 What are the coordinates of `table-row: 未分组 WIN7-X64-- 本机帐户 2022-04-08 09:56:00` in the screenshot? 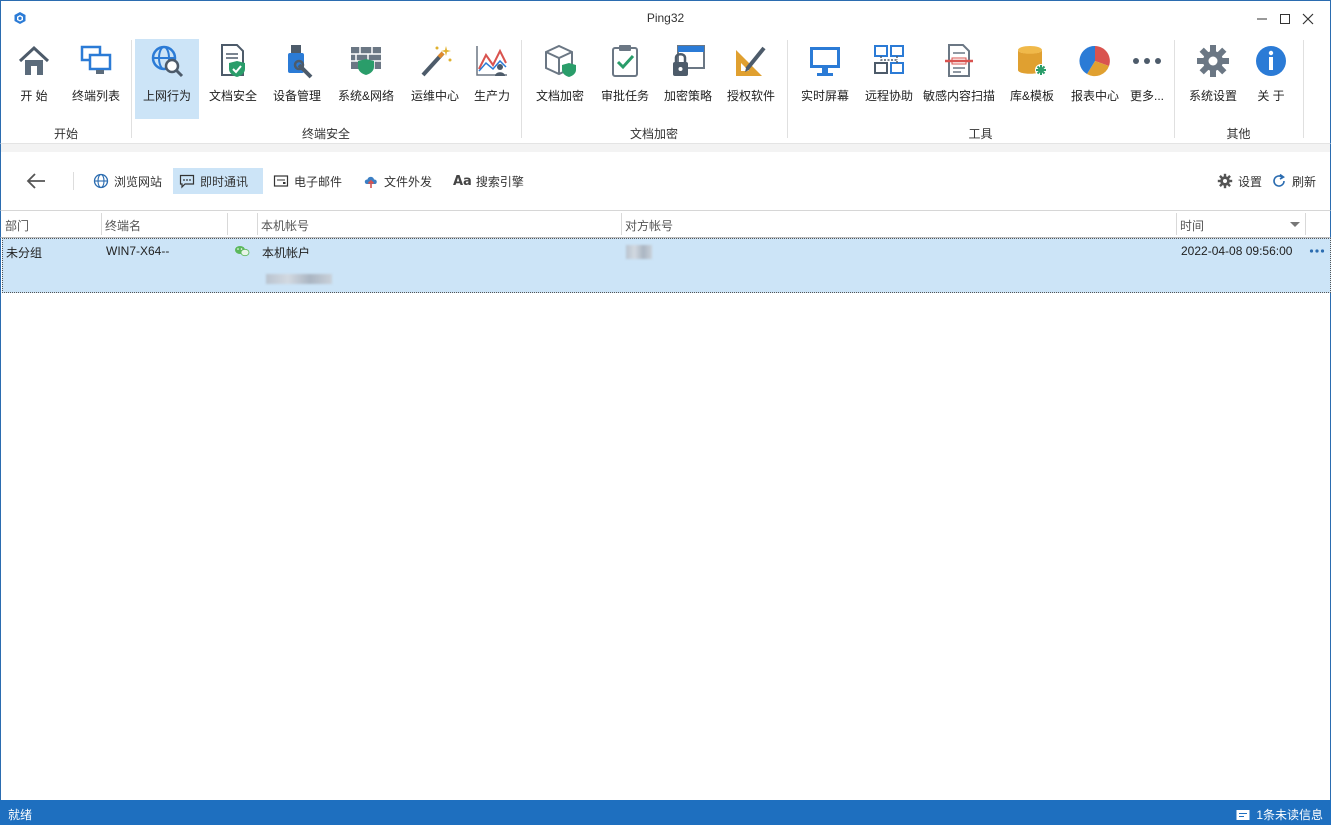 It's located at (666, 265).